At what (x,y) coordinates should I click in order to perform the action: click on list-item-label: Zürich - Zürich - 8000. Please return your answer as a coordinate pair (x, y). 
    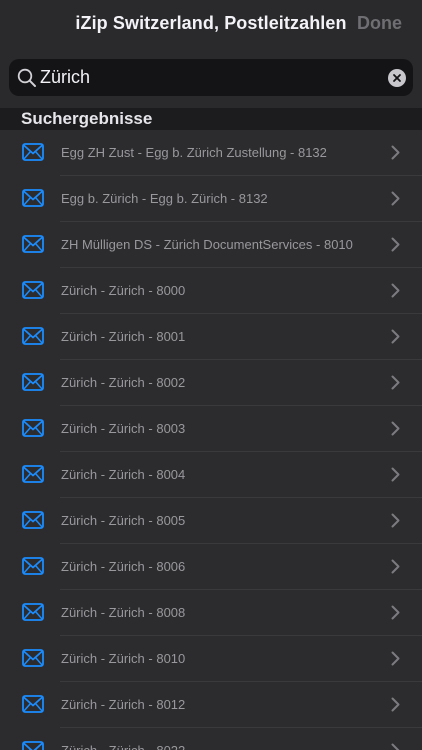
    Looking at the image, I should click on (123, 290).